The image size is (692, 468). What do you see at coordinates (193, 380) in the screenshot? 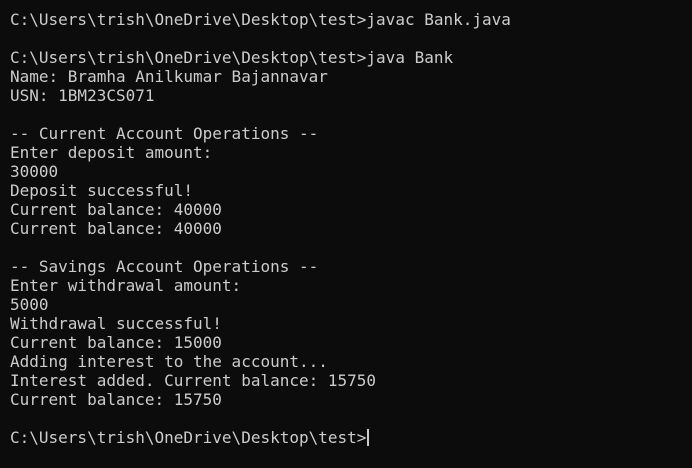
I see `terminal-line: Interest added. Current balance: 15750` at bounding box center [193, 380].